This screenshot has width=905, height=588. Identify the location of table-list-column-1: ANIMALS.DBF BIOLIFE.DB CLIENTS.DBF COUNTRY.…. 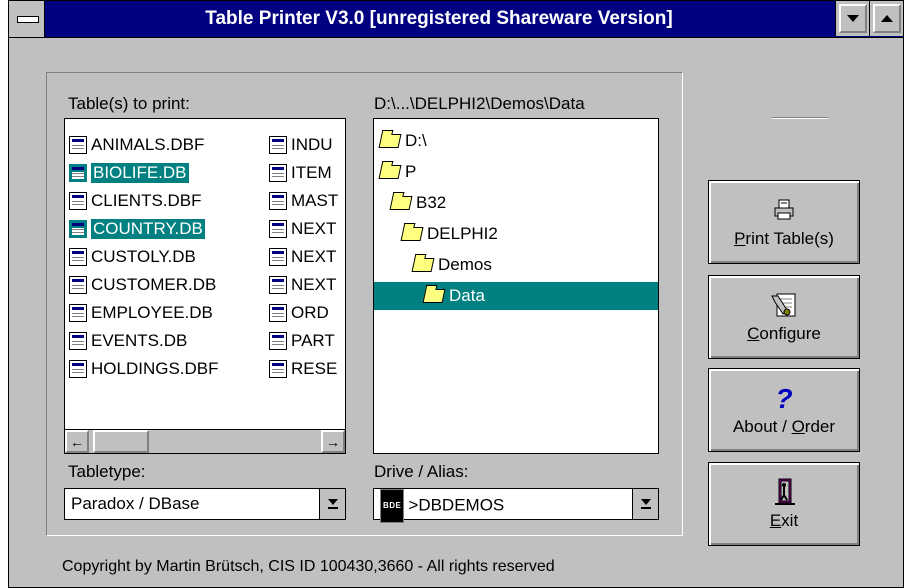
(142, 257).